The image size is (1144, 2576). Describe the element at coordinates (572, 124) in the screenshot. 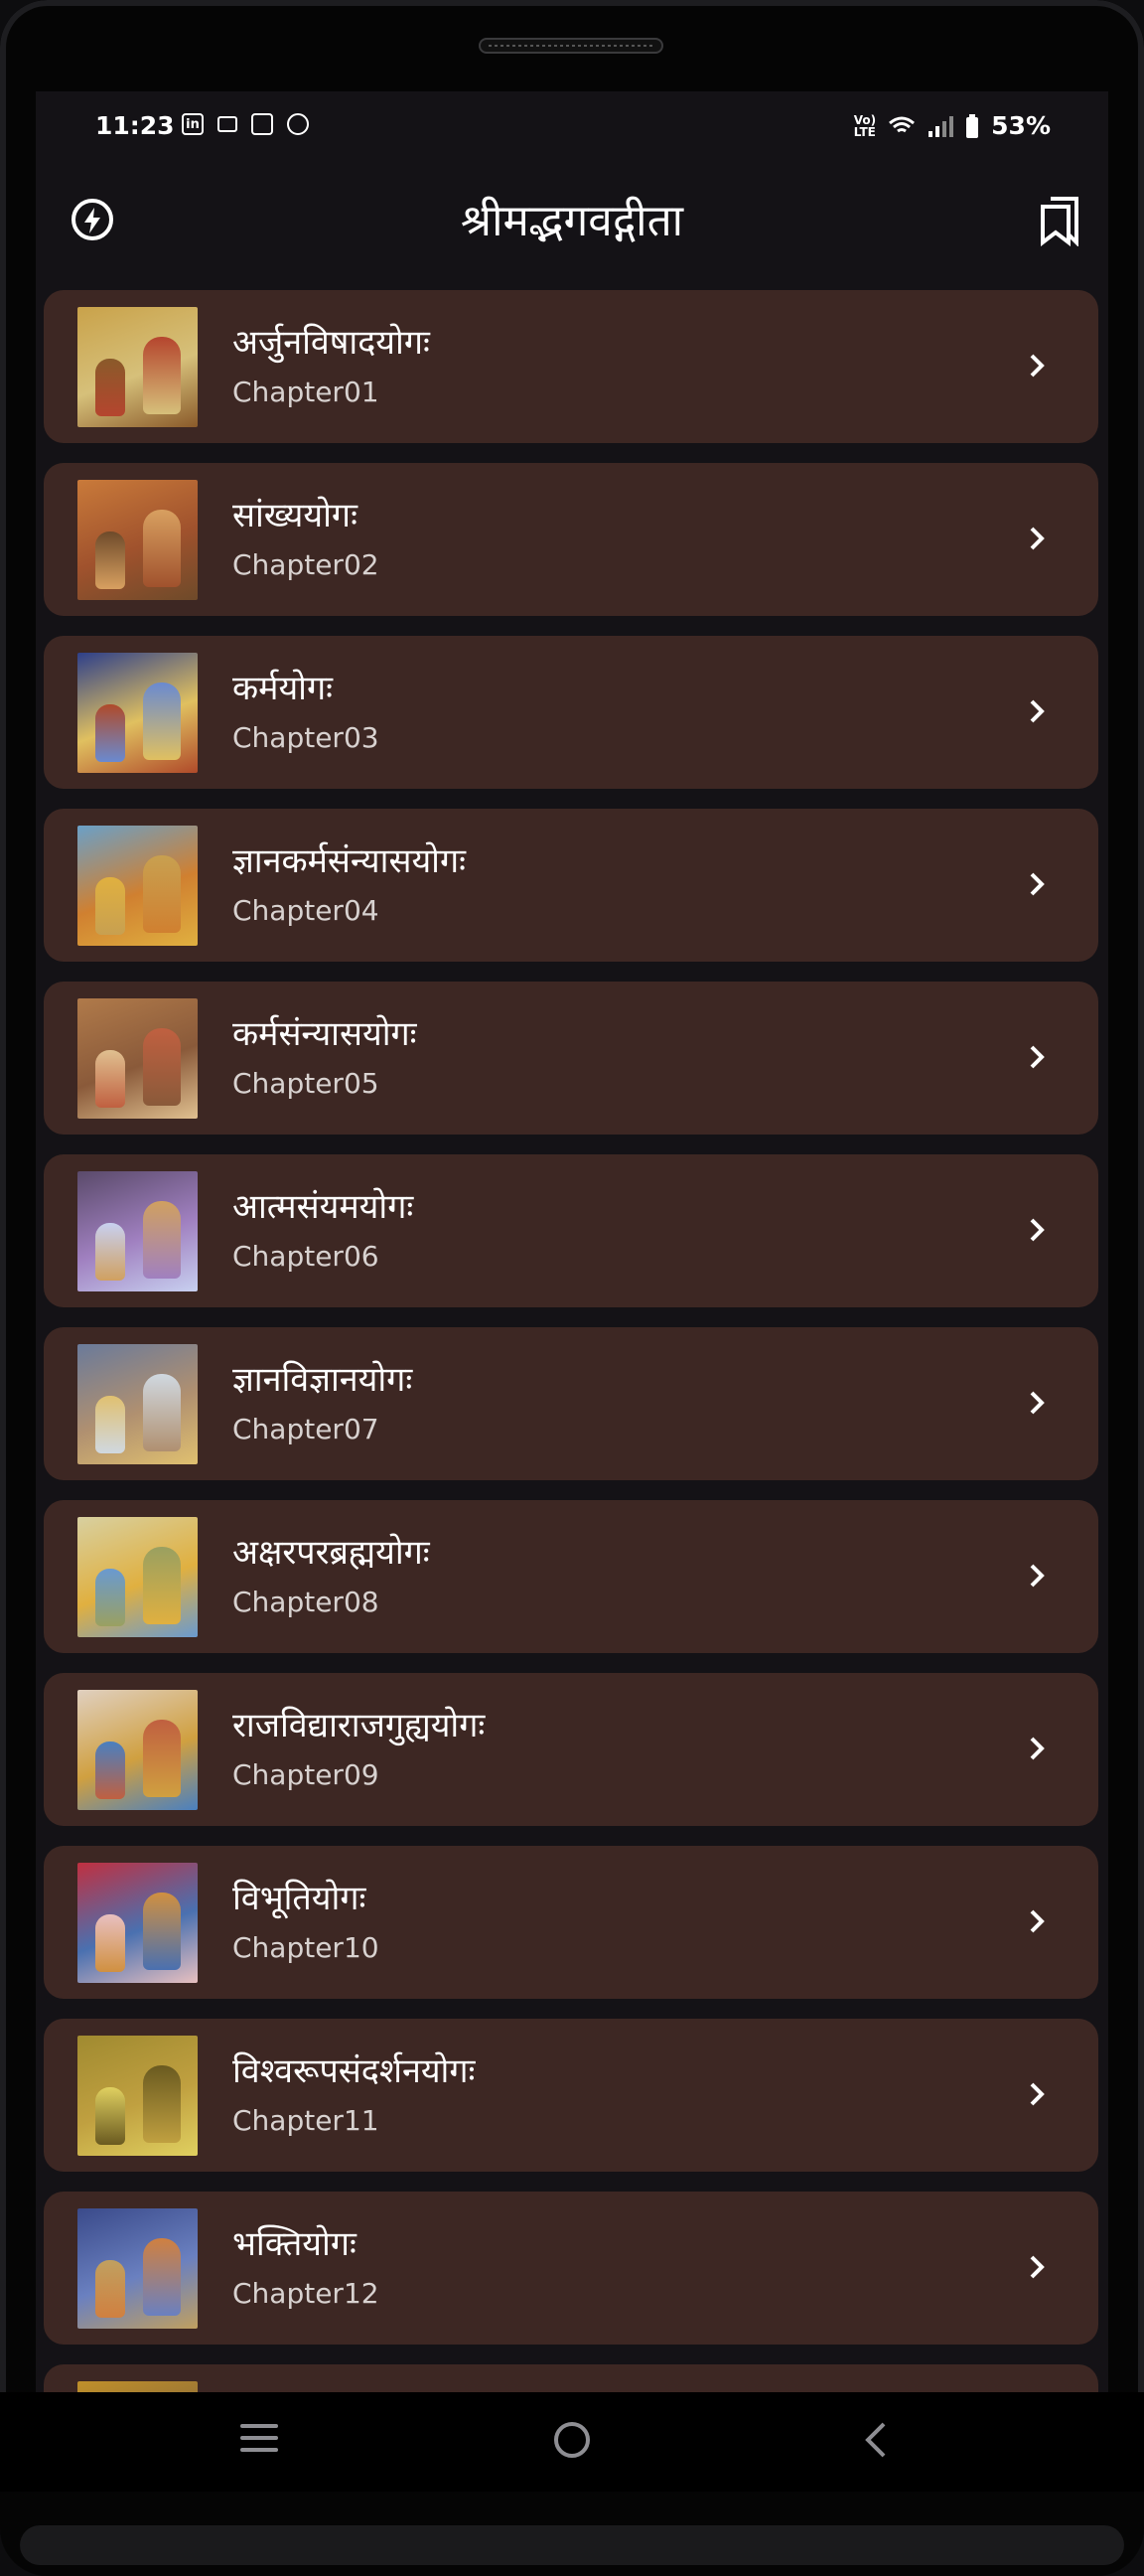

I see `status-bar: 11:23 in Vo) LTE 53%` at that location.